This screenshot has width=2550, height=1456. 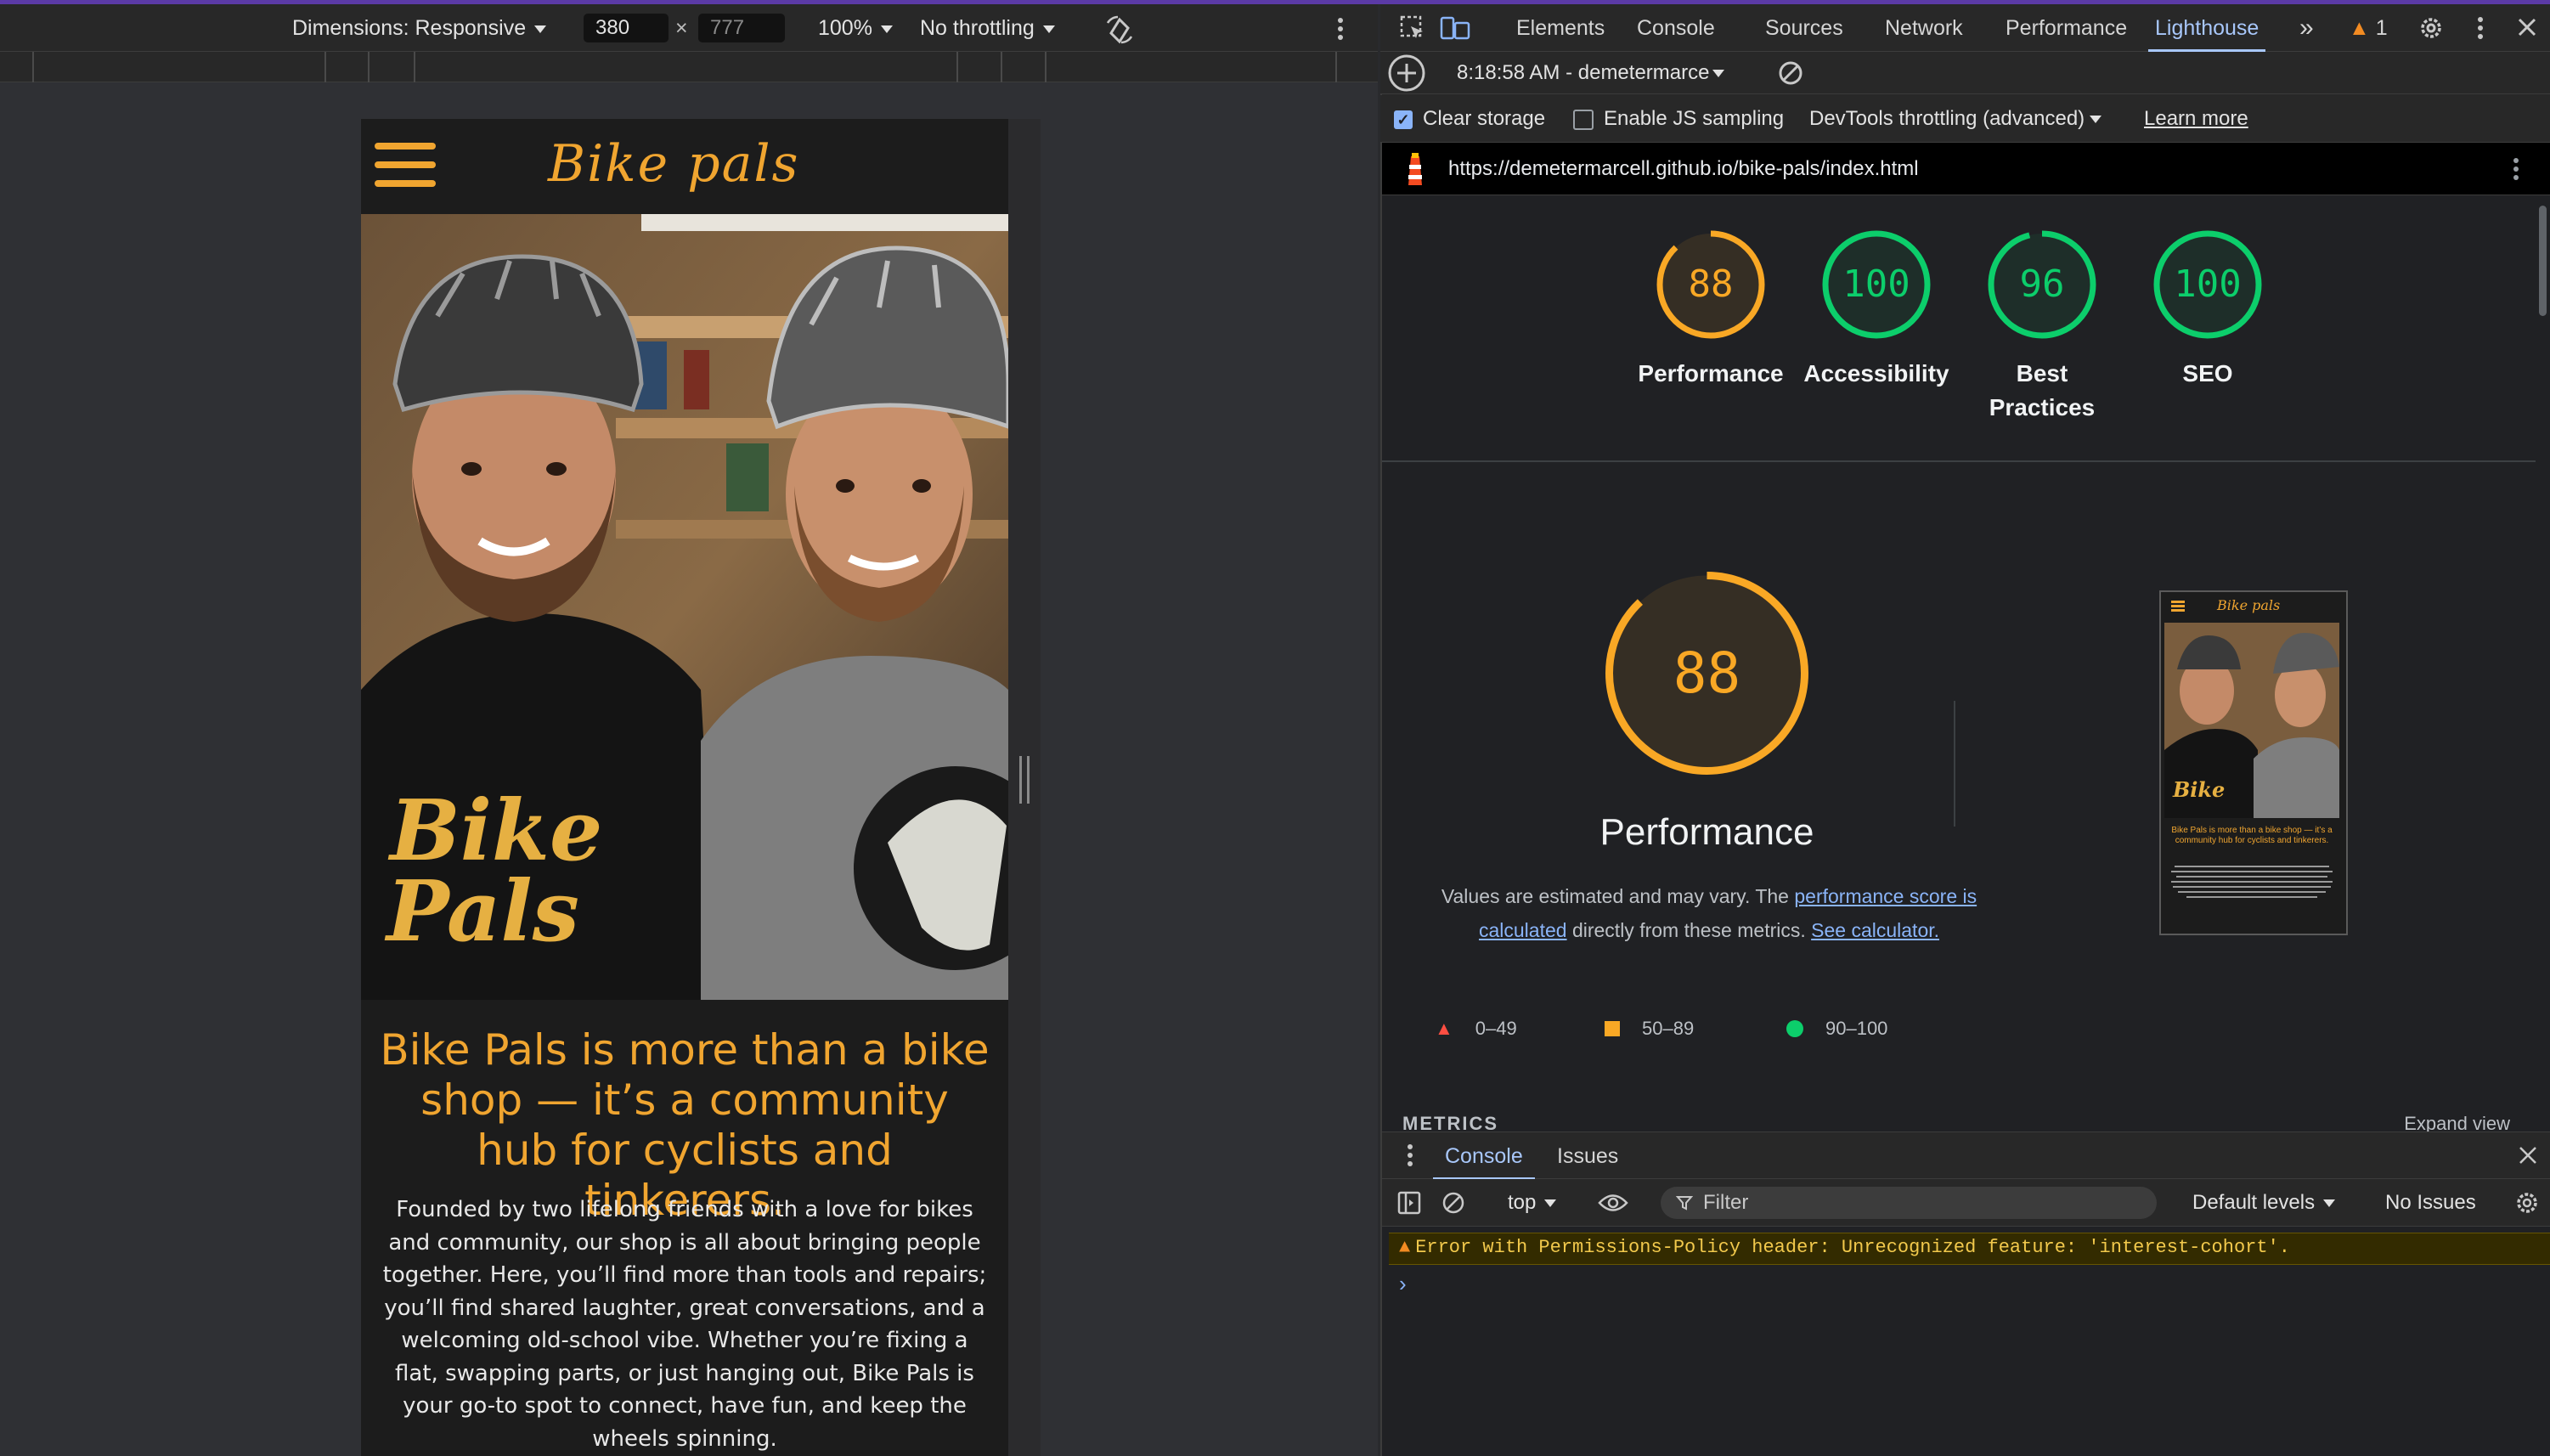 What do you see at coordinates (2543, 663) in the screenshot?
I see `report-scrollbar` at bounding box center [2543, 663].